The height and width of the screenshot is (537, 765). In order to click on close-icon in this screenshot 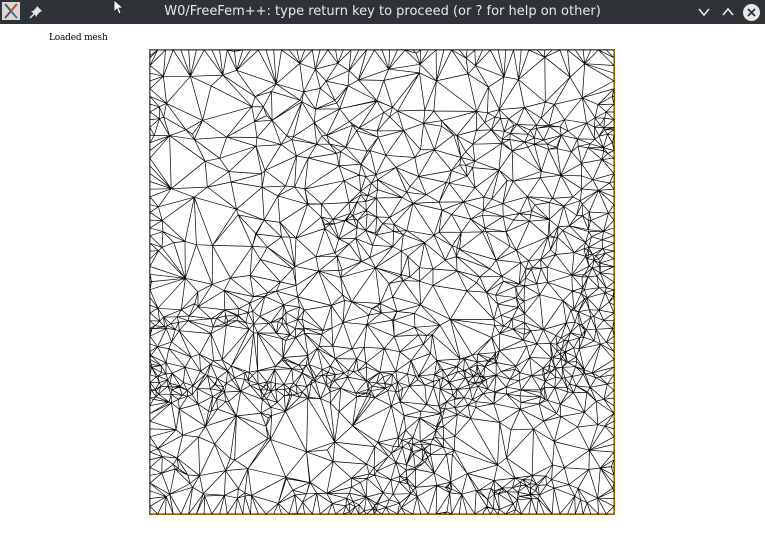, I will do `click(751, 12)`.